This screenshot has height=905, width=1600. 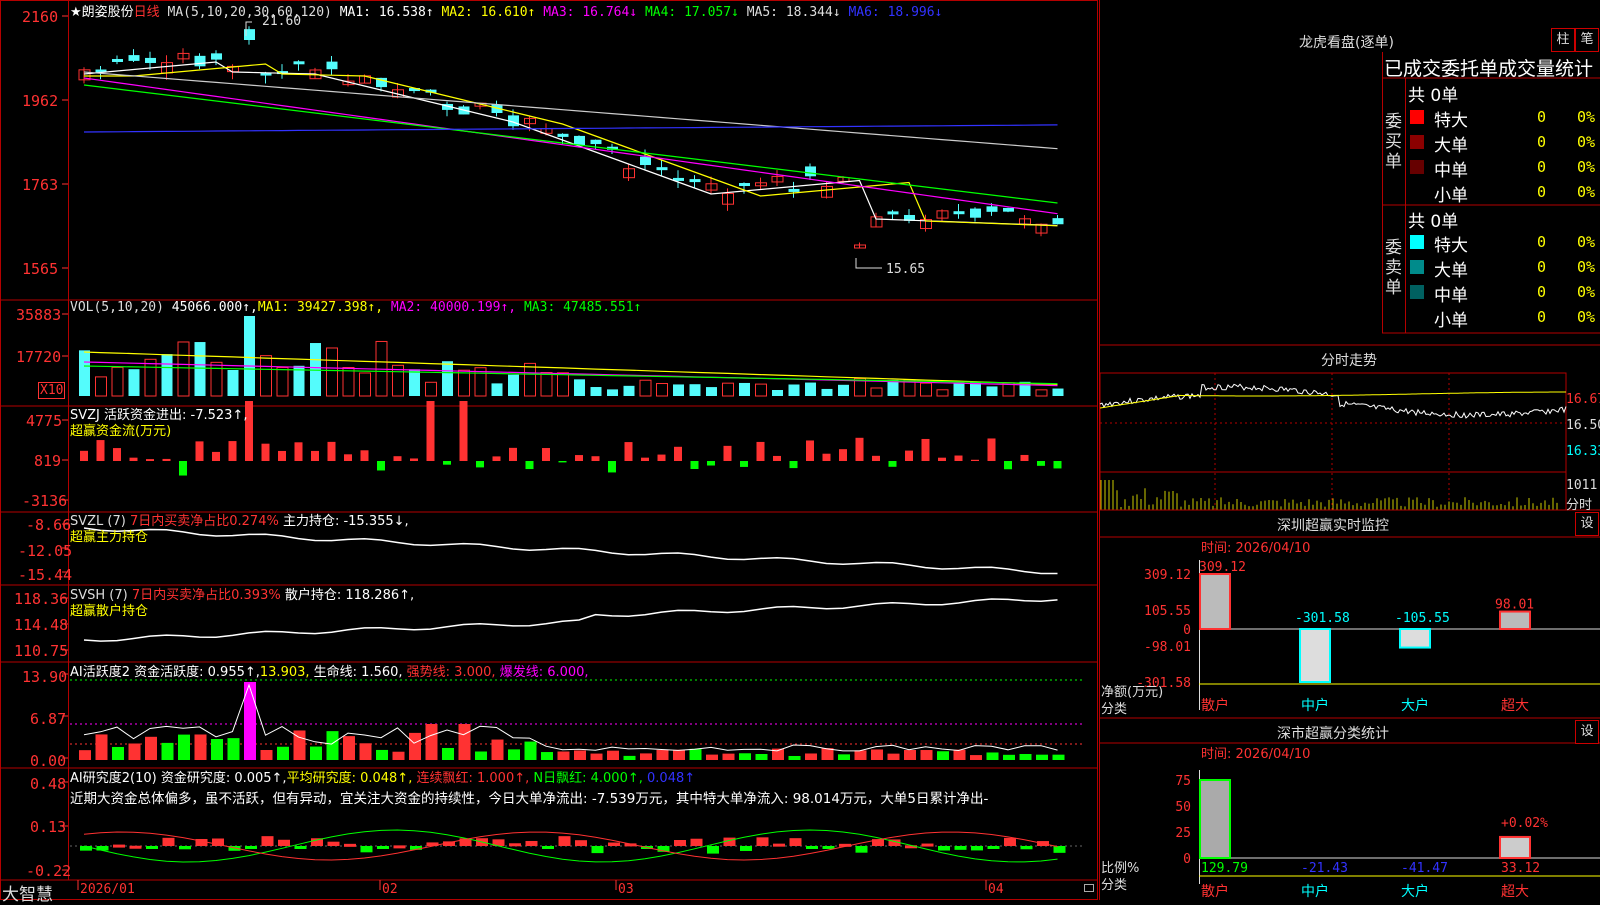 What do you see at coordinates (1587, 524) in the screenshot?
I see `sz-monitor-settings-button: 设` at bounding box center [1587, 524].